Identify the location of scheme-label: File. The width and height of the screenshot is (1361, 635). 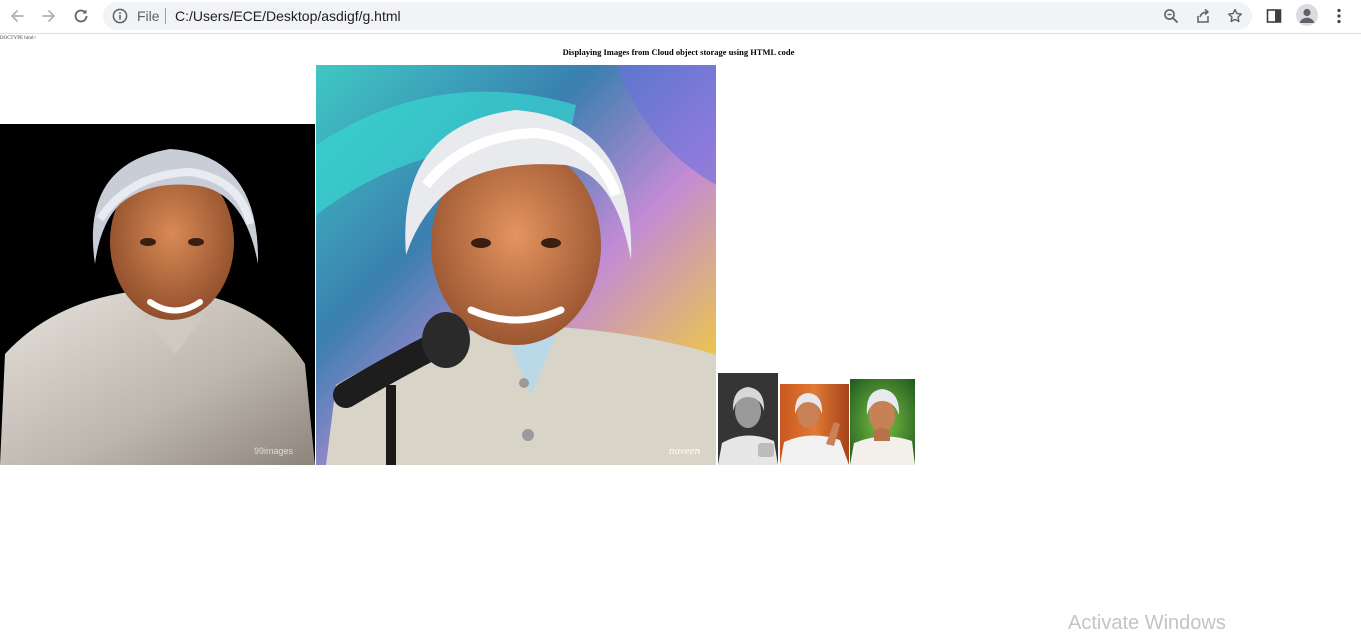
(148, 16).